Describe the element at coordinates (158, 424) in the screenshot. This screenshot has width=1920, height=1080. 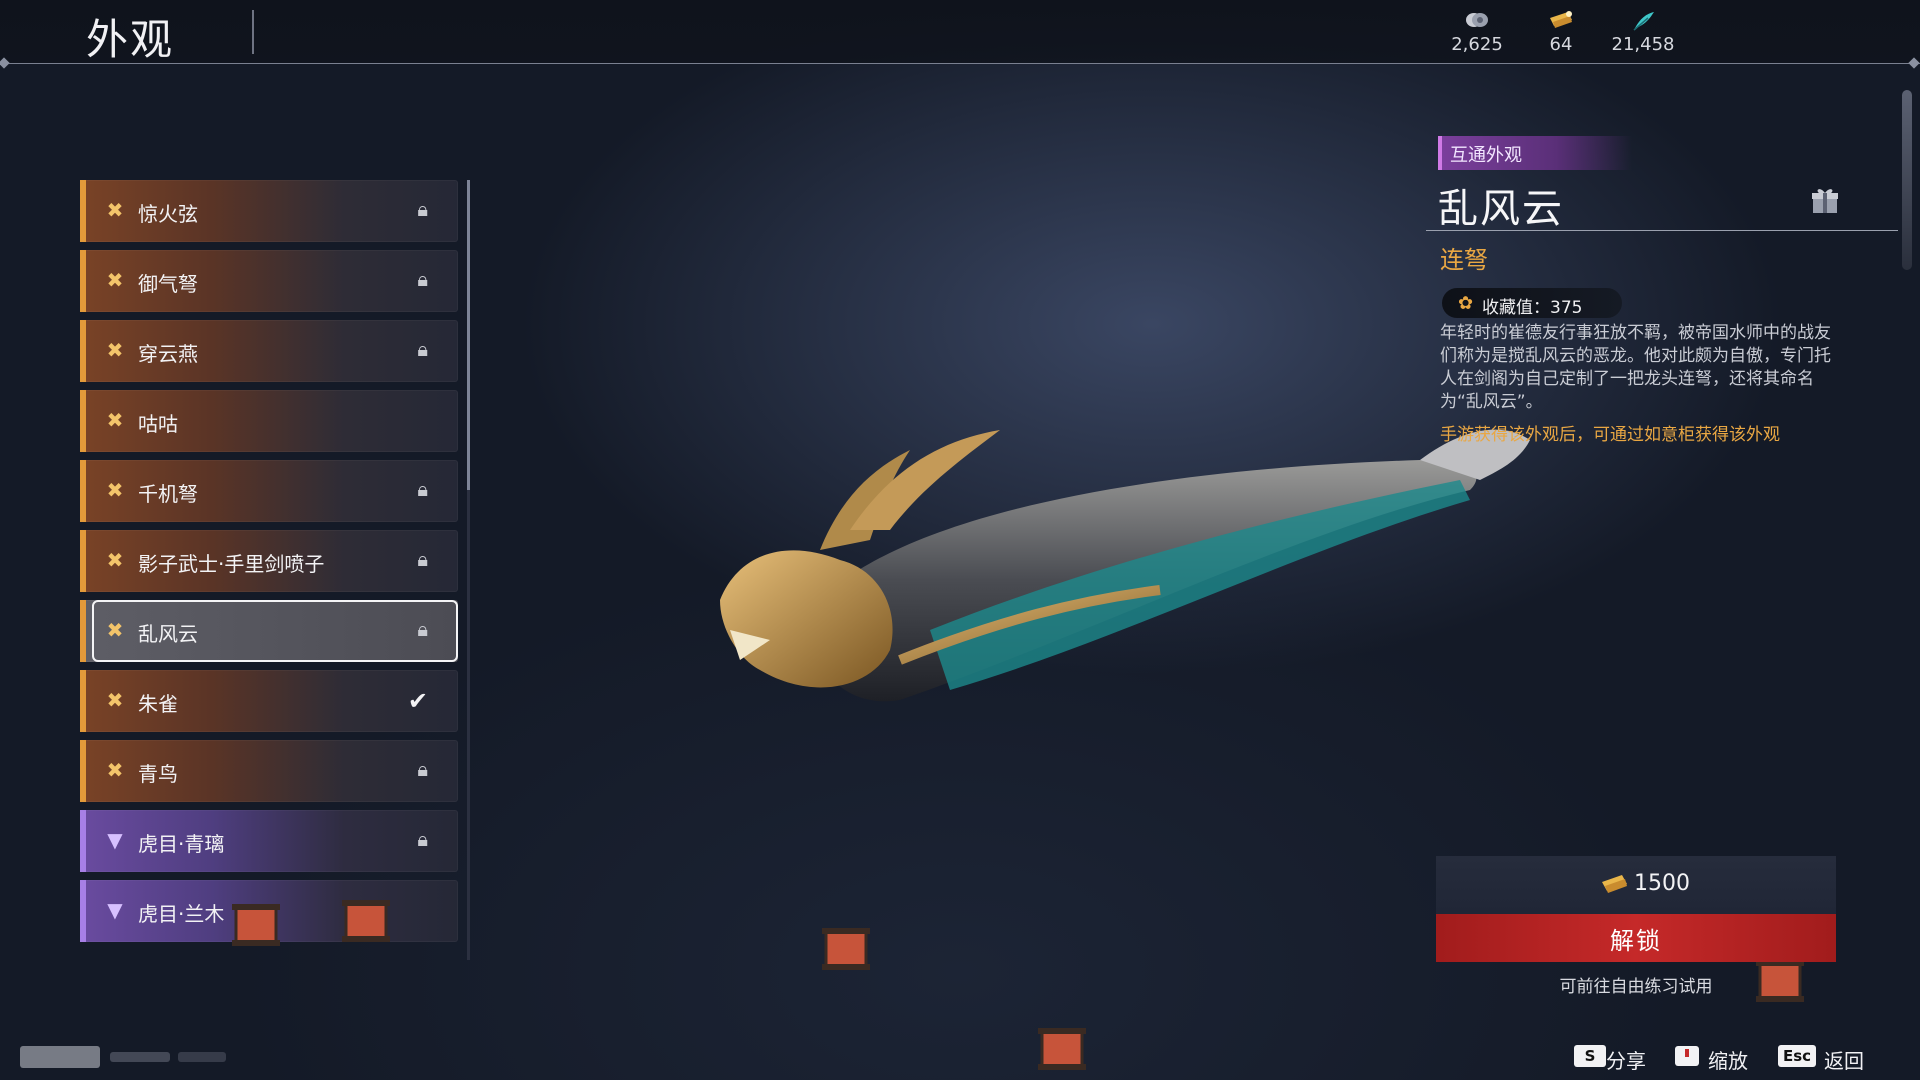
I see `item-name: 咕咕` at that location.